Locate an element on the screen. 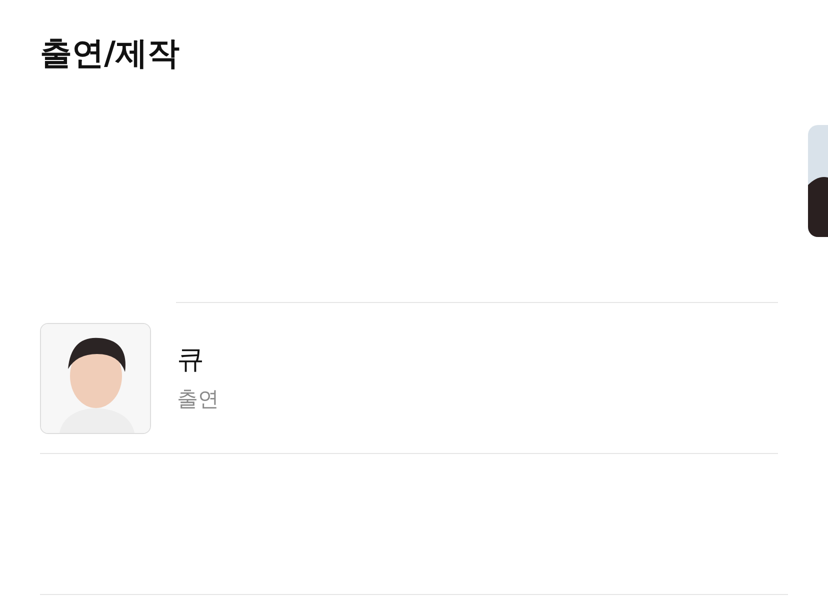 This screenshot has height=598, width=828. cast-name: 큐 is located at coordinates (198, 360).